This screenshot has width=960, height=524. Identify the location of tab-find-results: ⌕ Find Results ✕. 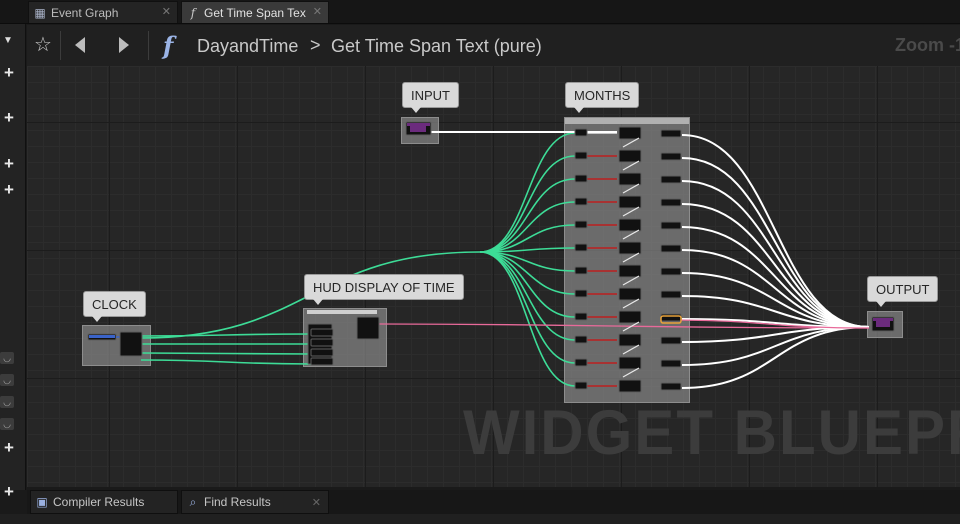
(255, 502).